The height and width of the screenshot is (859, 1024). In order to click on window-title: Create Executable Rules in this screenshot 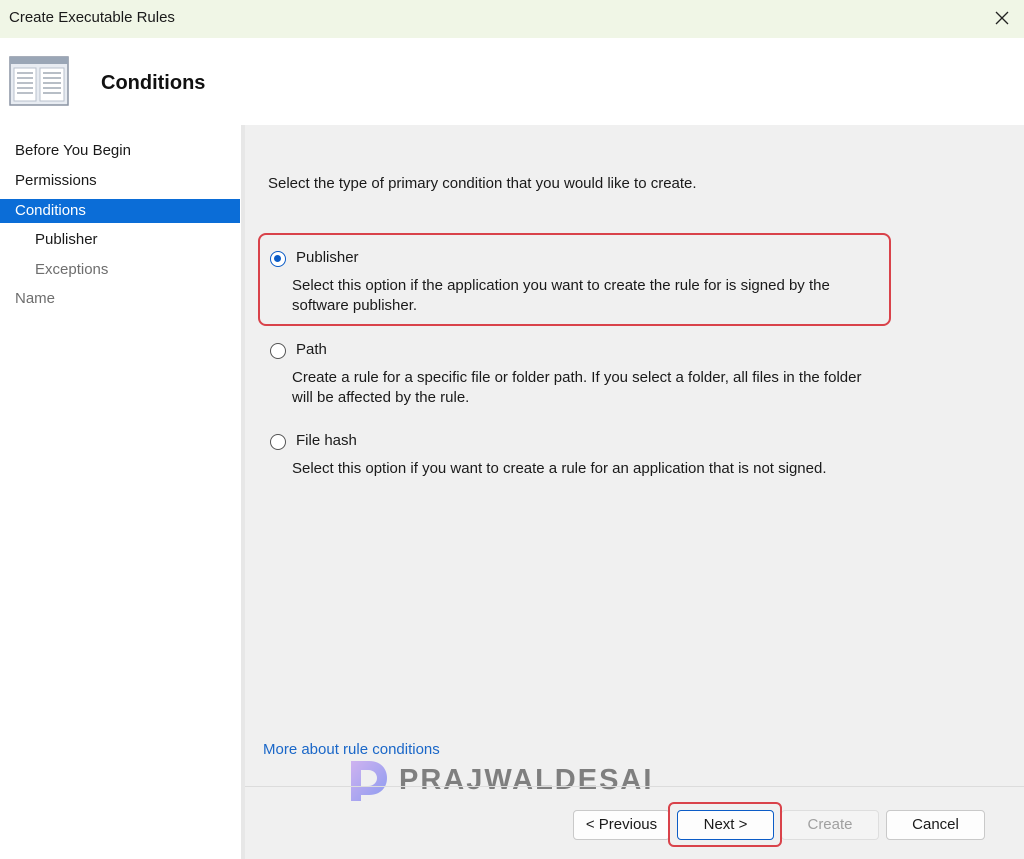, I will do `click(92, 17)`.